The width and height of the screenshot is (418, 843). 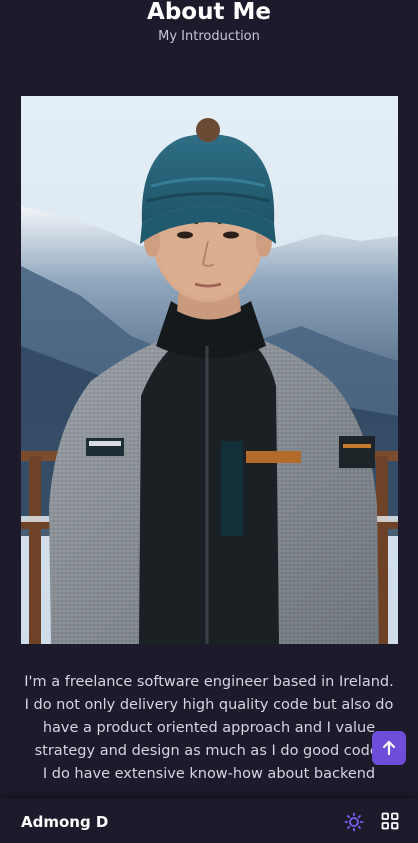 I want to click on scroll-to-top-button, so click(x=389, y=748).